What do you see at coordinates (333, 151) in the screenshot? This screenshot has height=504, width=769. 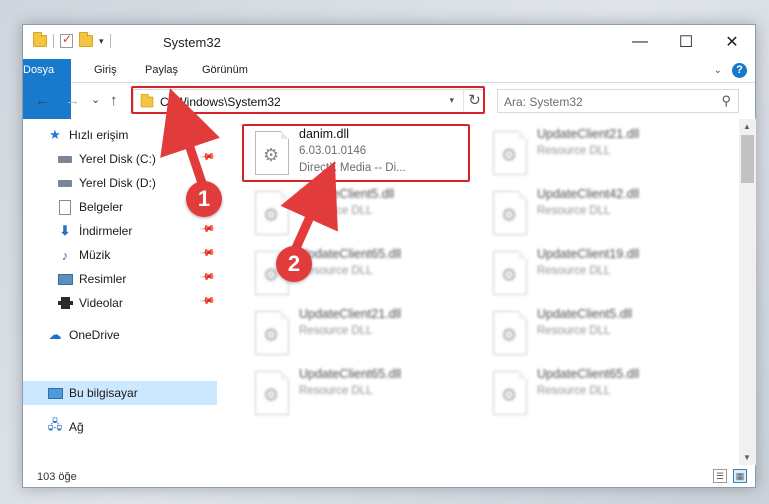 I see `file-version: 6.03.01.0146` at bounding box center [333, 151].